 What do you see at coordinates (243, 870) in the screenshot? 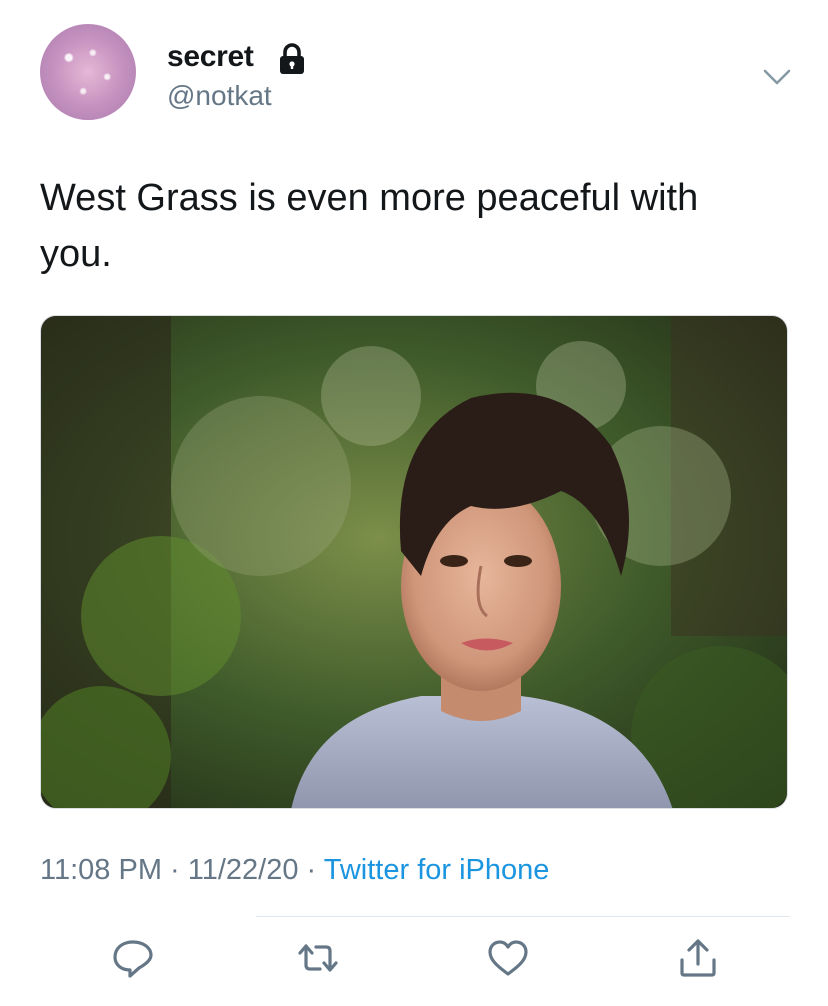
I see `tweet-date: 11/22/20` at bounding box center [243, 870].